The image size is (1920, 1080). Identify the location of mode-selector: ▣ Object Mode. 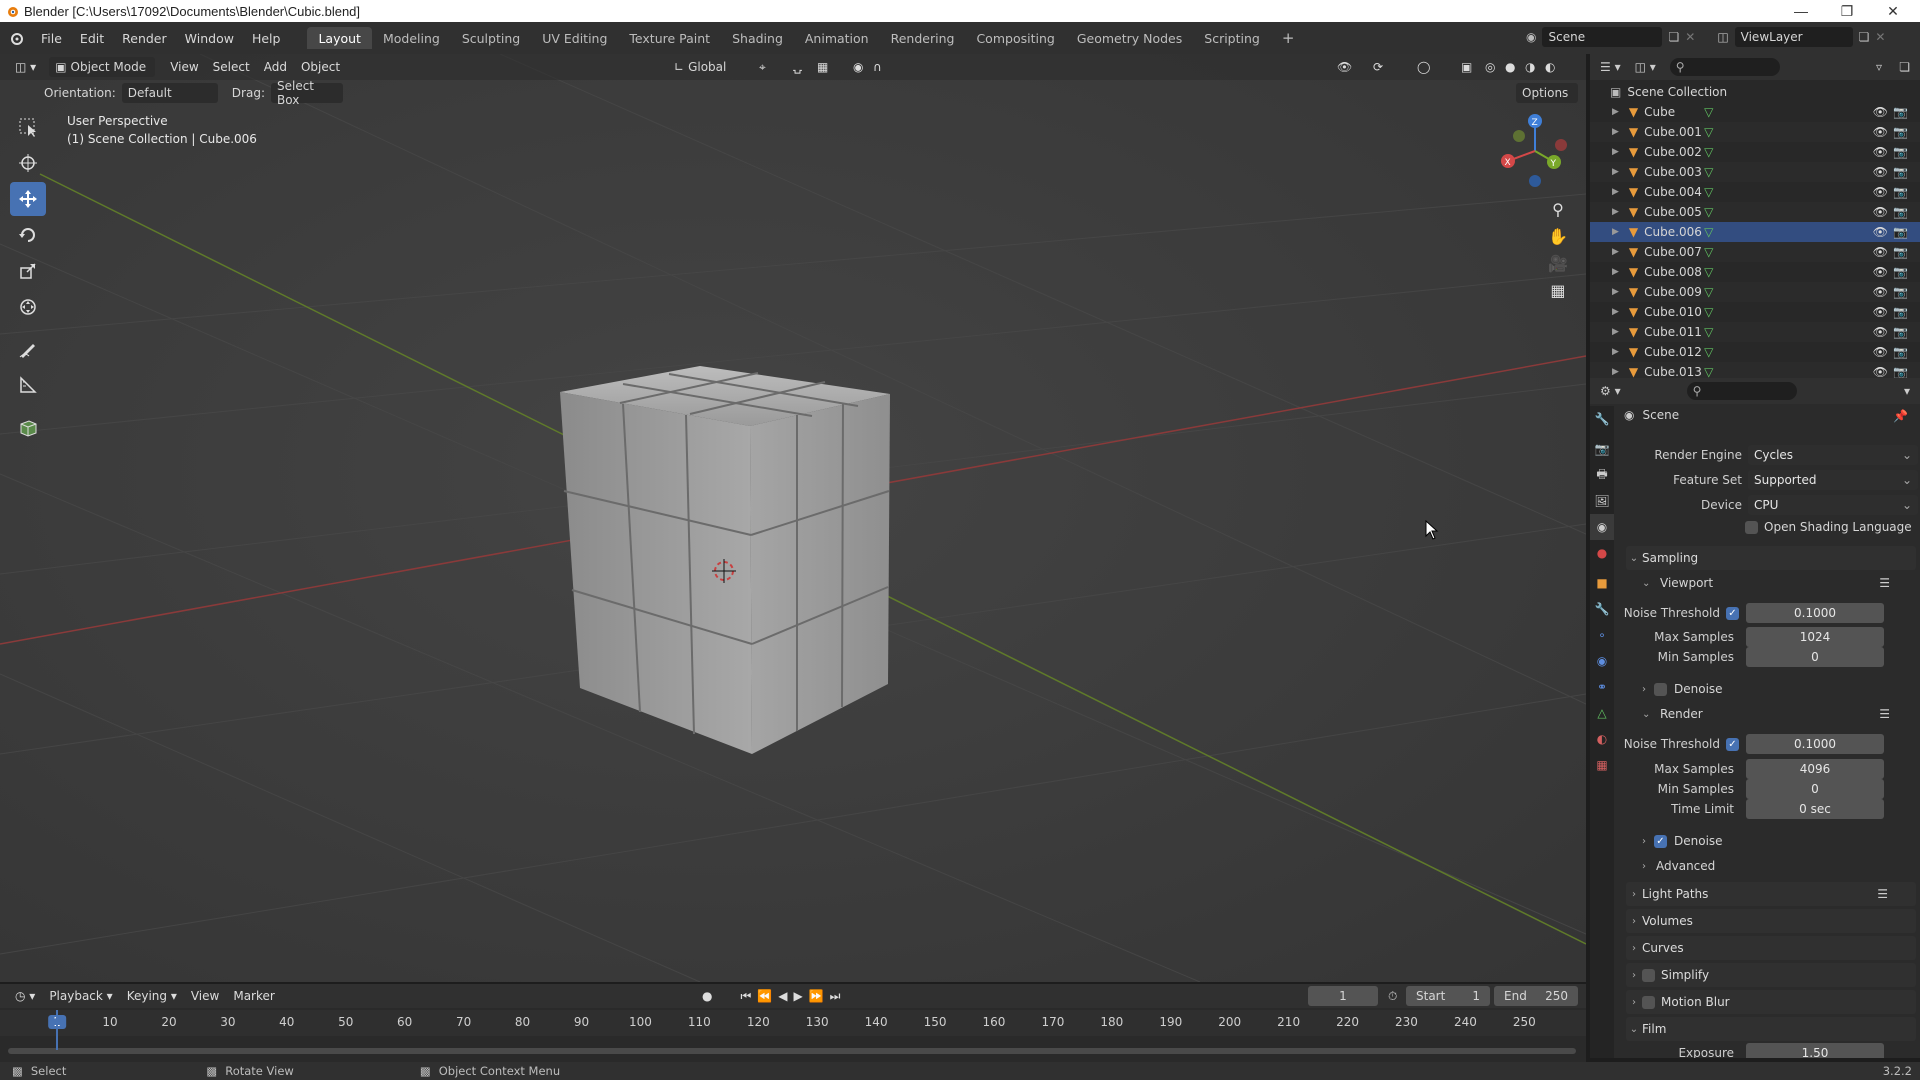
(102, 67).